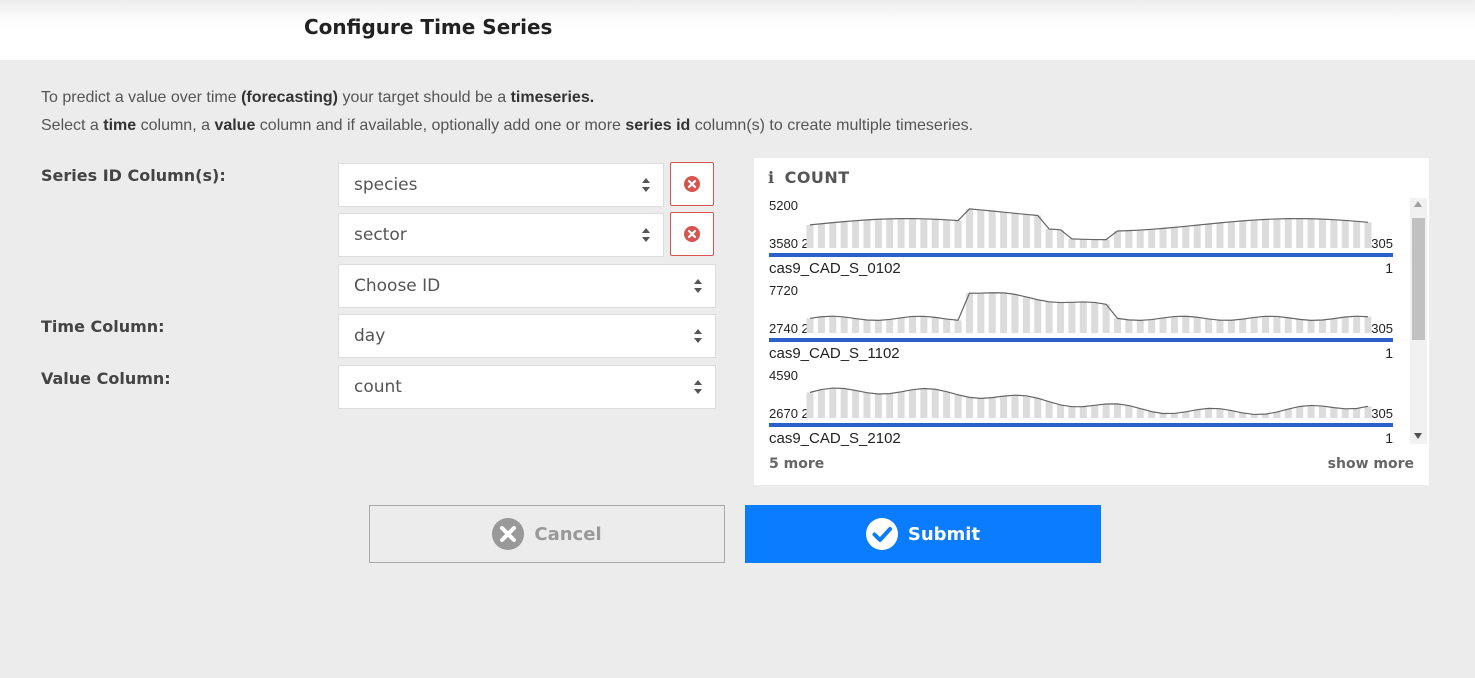  I want to click on cancel-button: Cancel, so click(547, 534).